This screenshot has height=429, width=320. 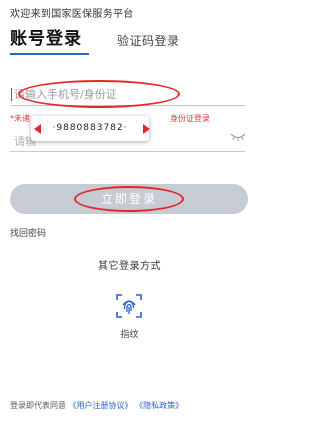 I want to click on annotation-oval-login, so click(x=129, y=199).